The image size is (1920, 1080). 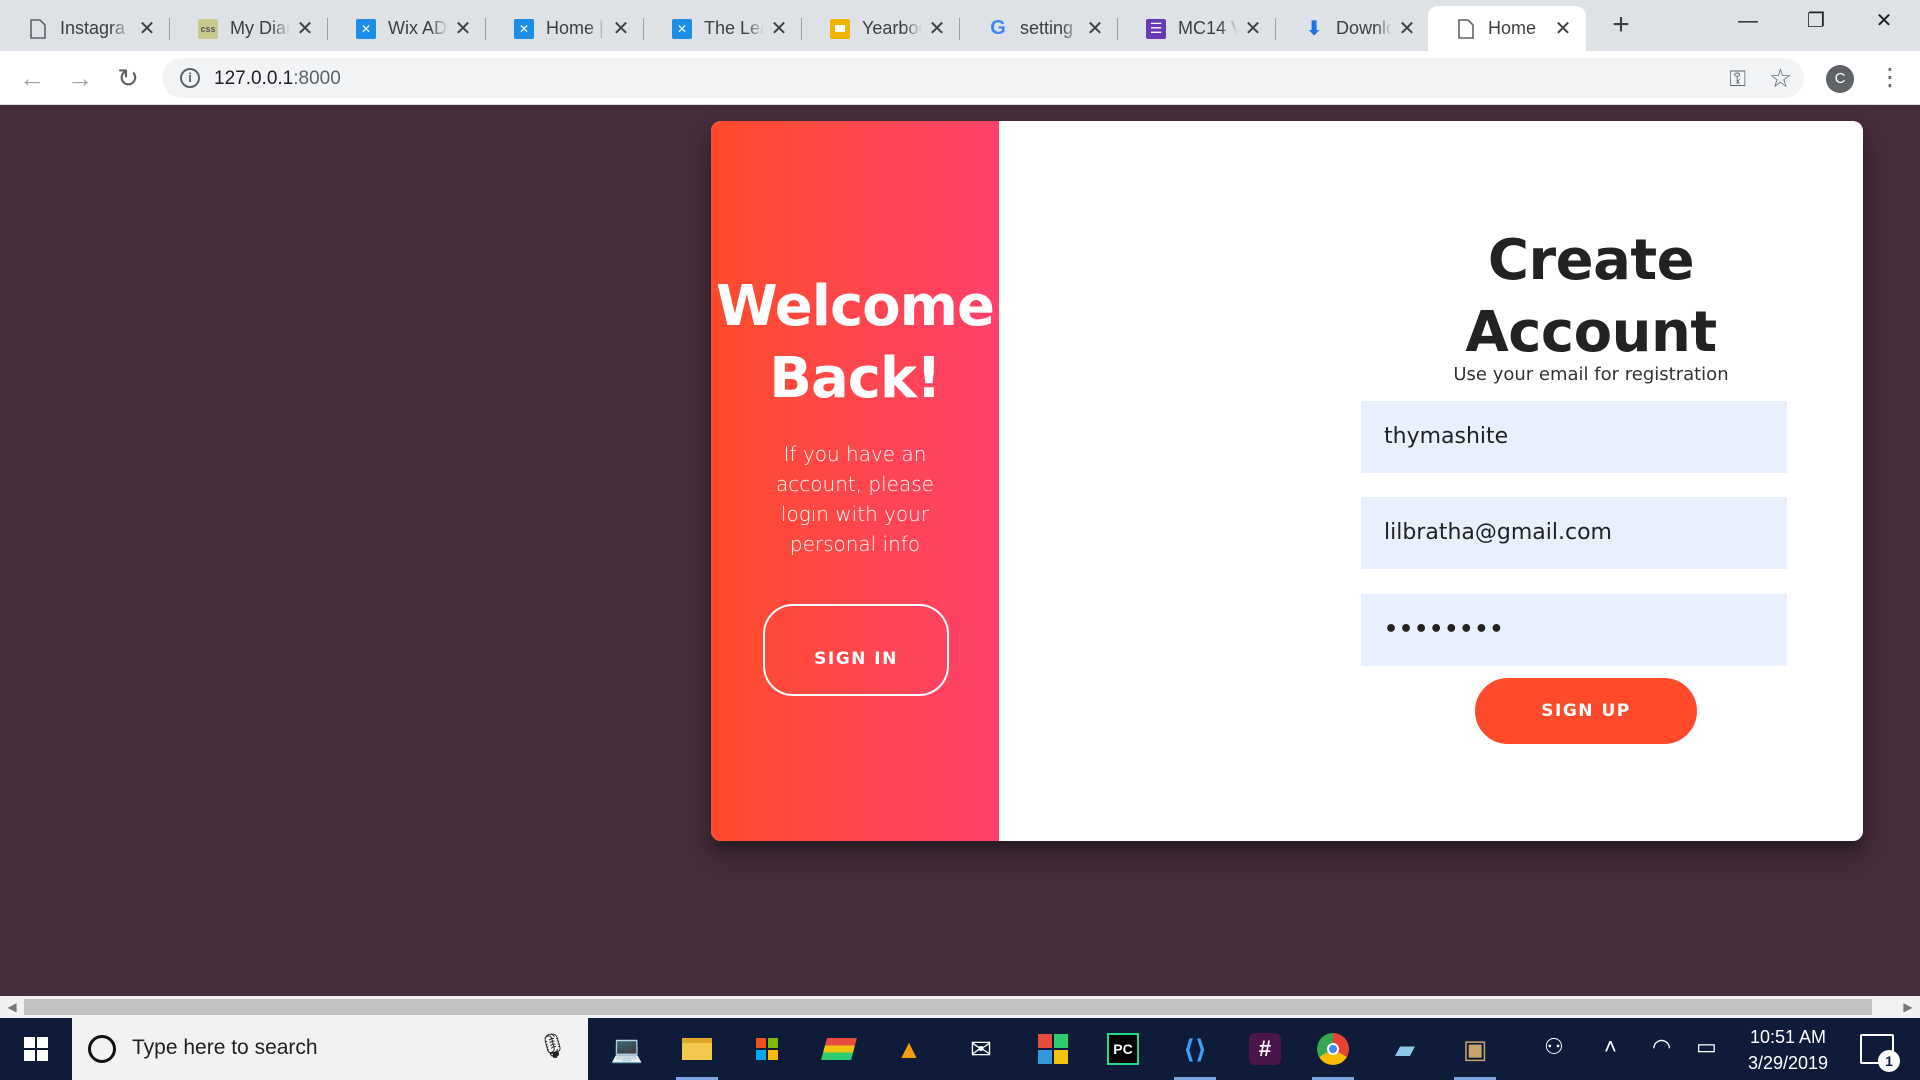 What do you see at coordinates (983, 78) in the screenshot?
I see `address-bar: i 127.0.0.1:8000 ⚿ ☆` at bounding box center [983, 78].